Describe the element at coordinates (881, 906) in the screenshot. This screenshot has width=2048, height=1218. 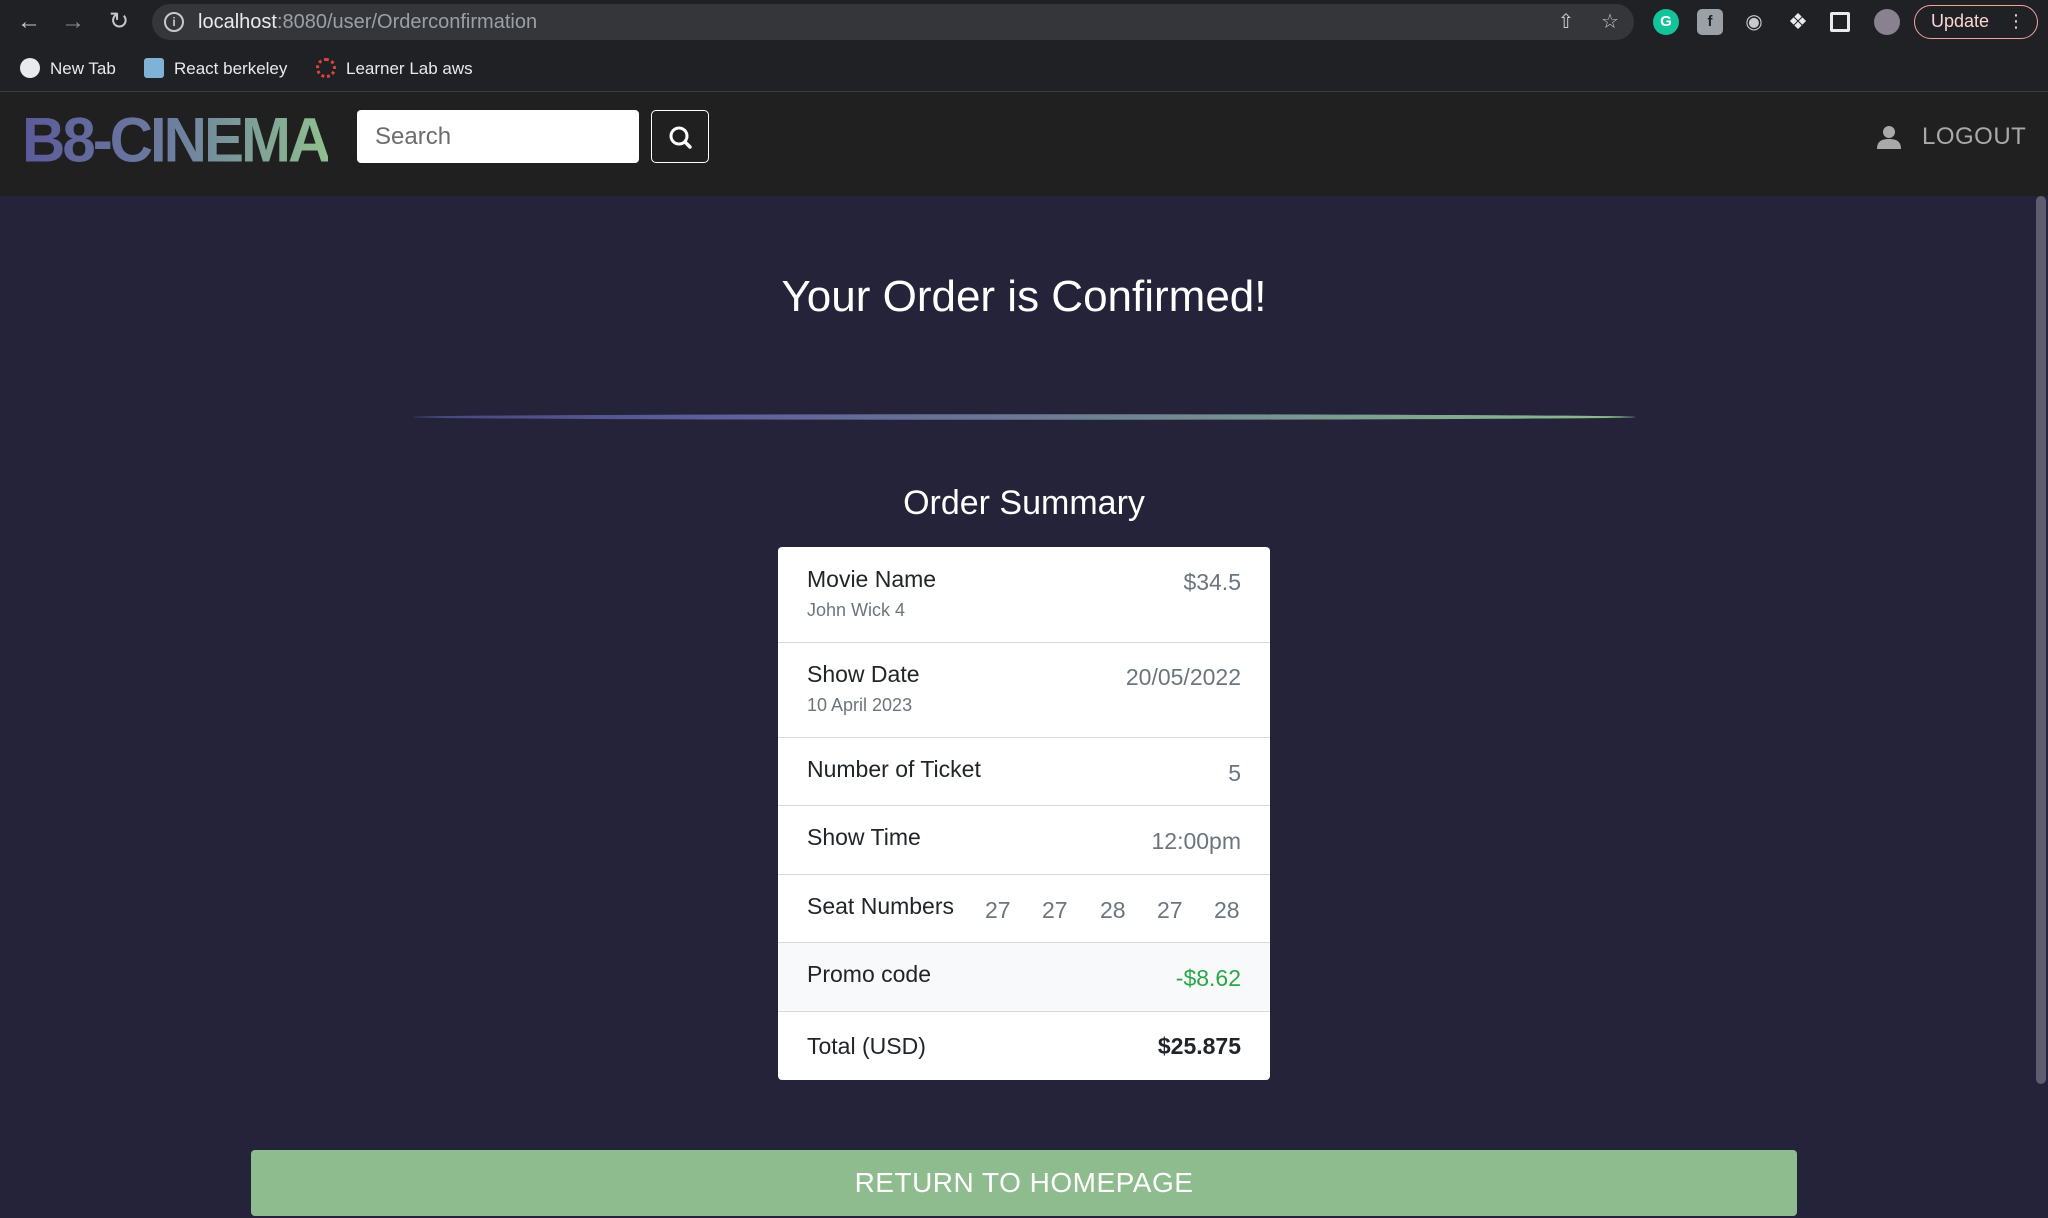
I see `row-label: Seat Numbers` at that location.